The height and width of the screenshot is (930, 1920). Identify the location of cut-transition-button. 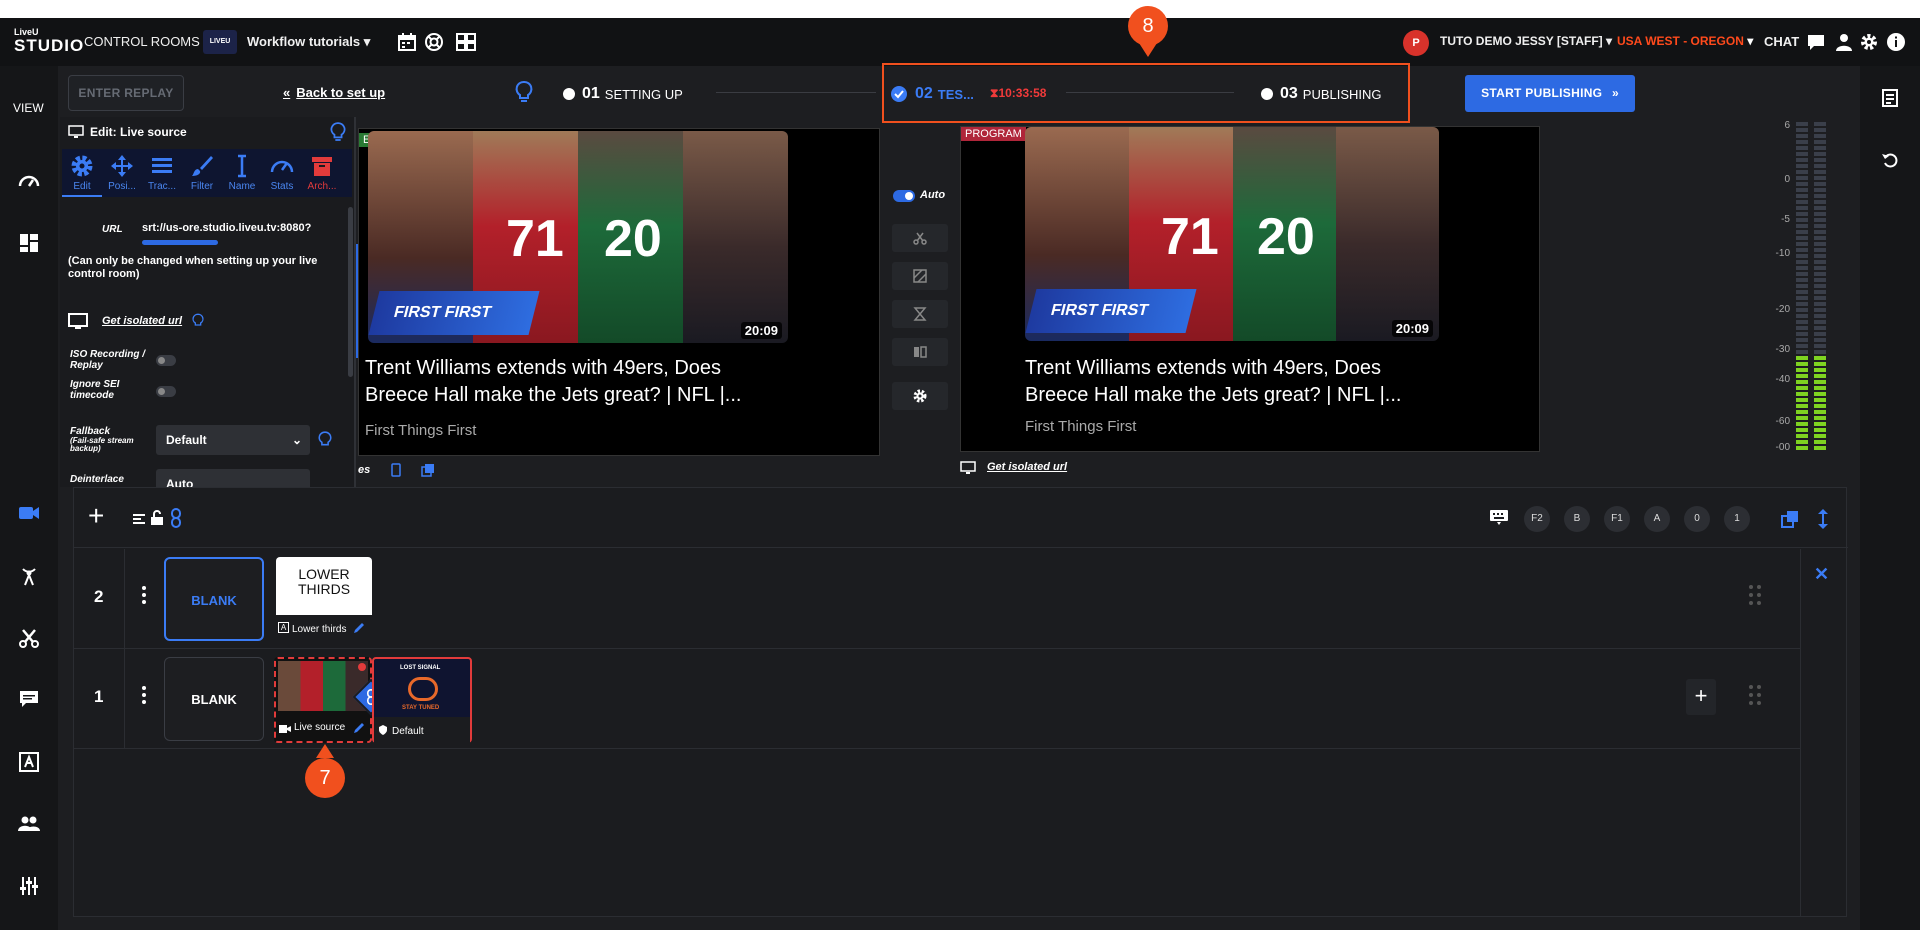
(920, 238).